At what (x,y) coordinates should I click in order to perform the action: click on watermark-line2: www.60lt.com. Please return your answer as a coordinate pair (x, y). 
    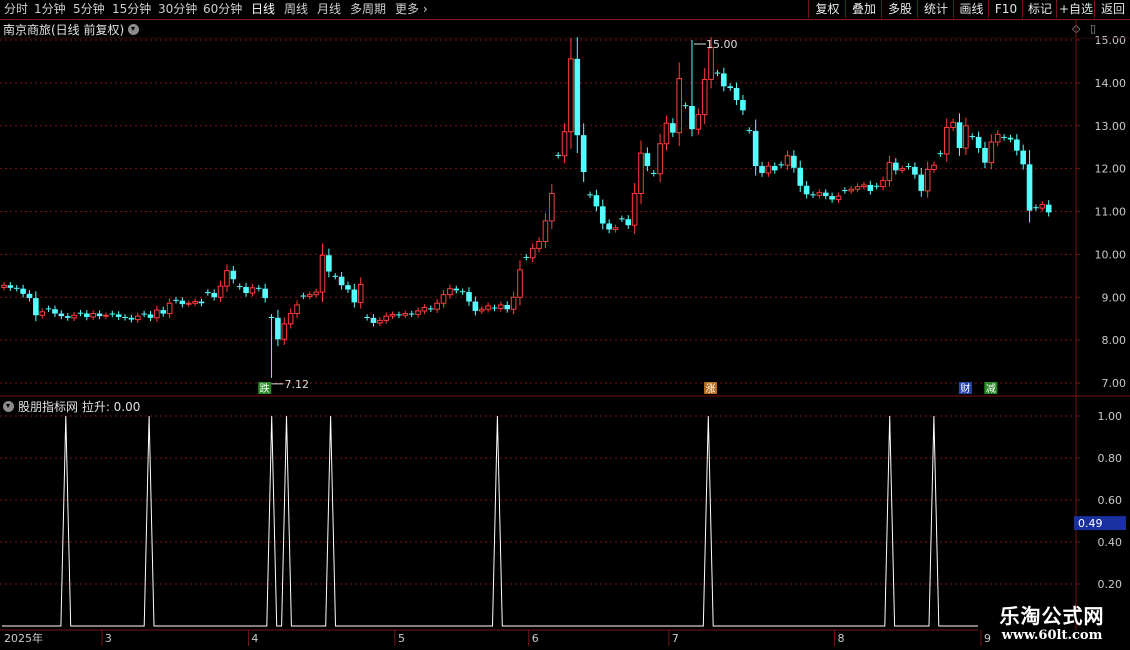
    Looking at the image, I should click on (1052, 635).